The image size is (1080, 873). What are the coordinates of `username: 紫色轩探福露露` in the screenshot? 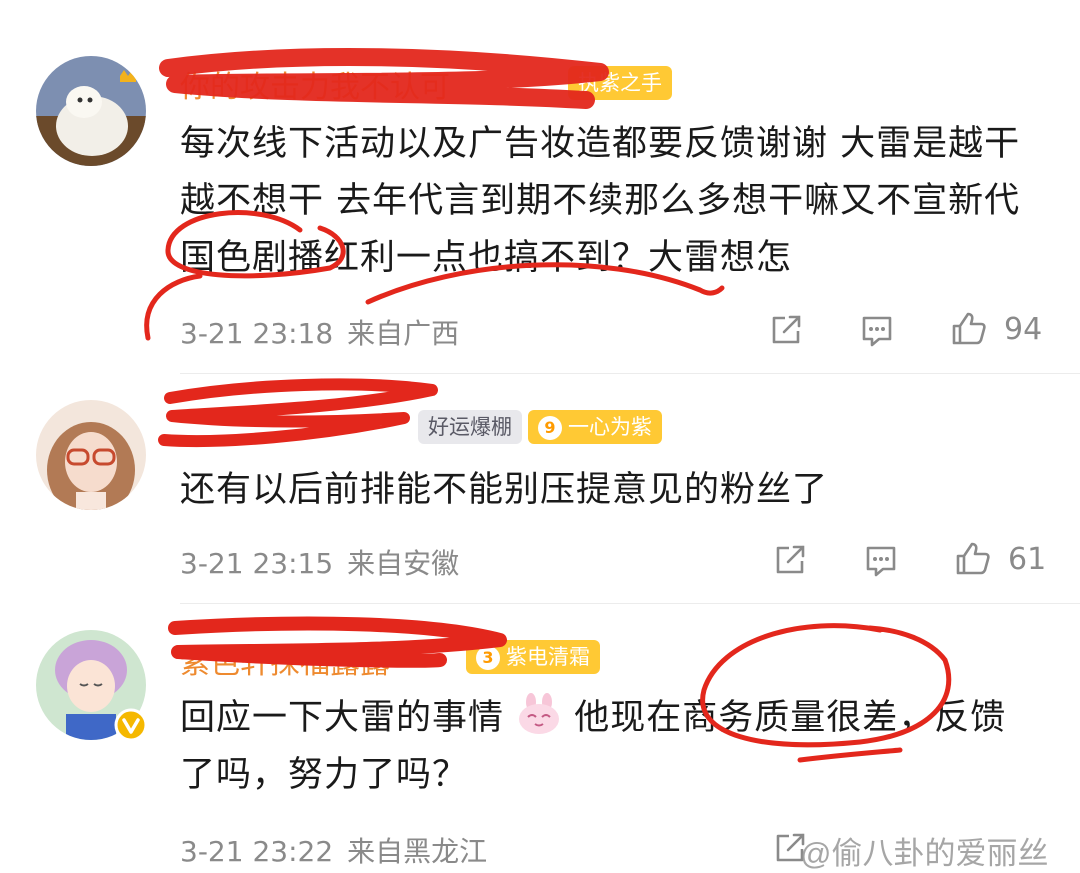 It's located at (285, 660).